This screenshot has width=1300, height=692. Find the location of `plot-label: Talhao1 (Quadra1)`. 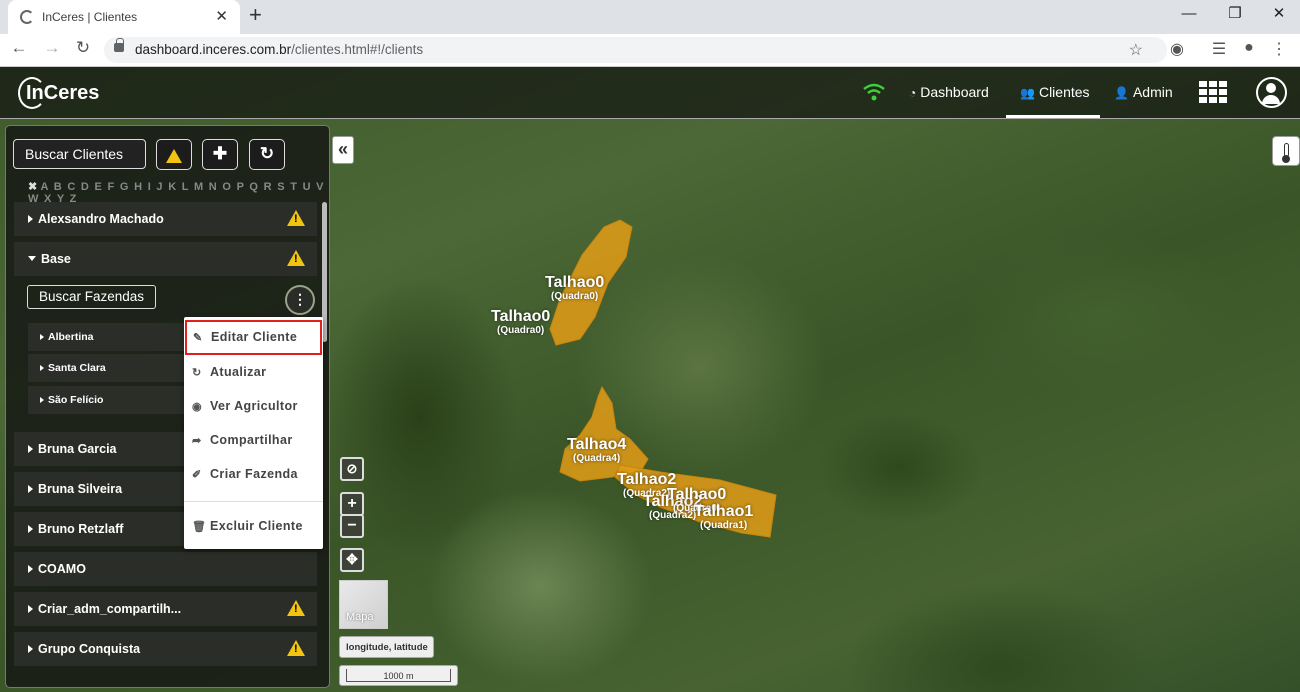

plot-label: Talhao1 (Quadra1) is located at coordinates (723, 517).